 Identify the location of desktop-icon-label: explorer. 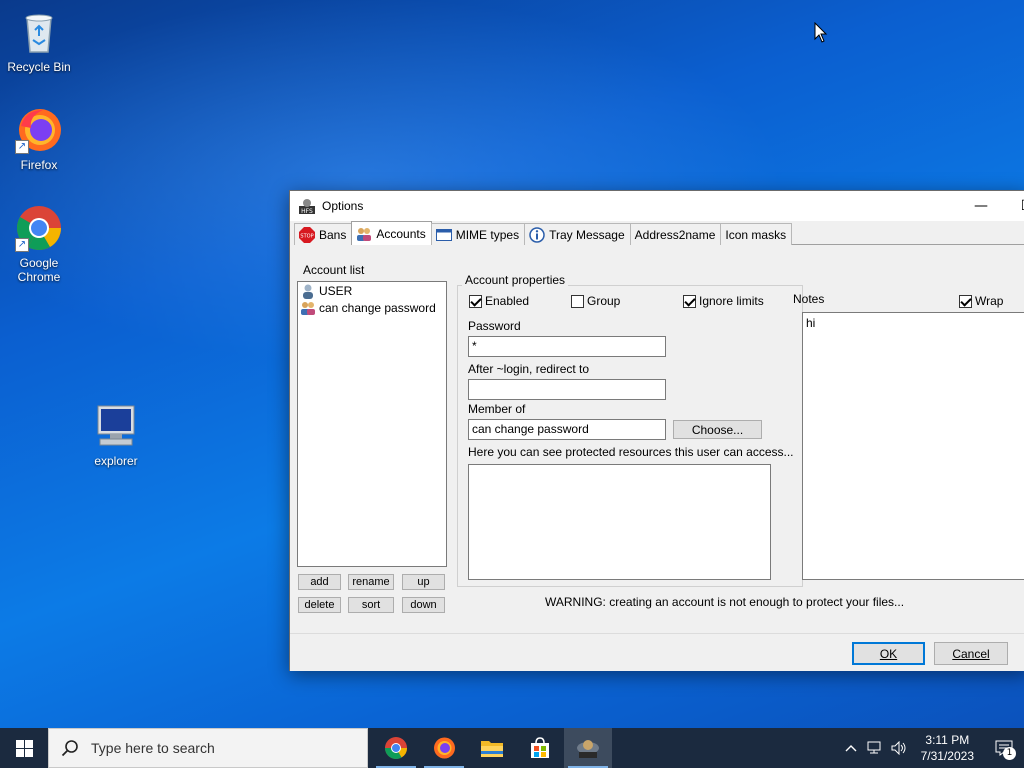
(116, 461).